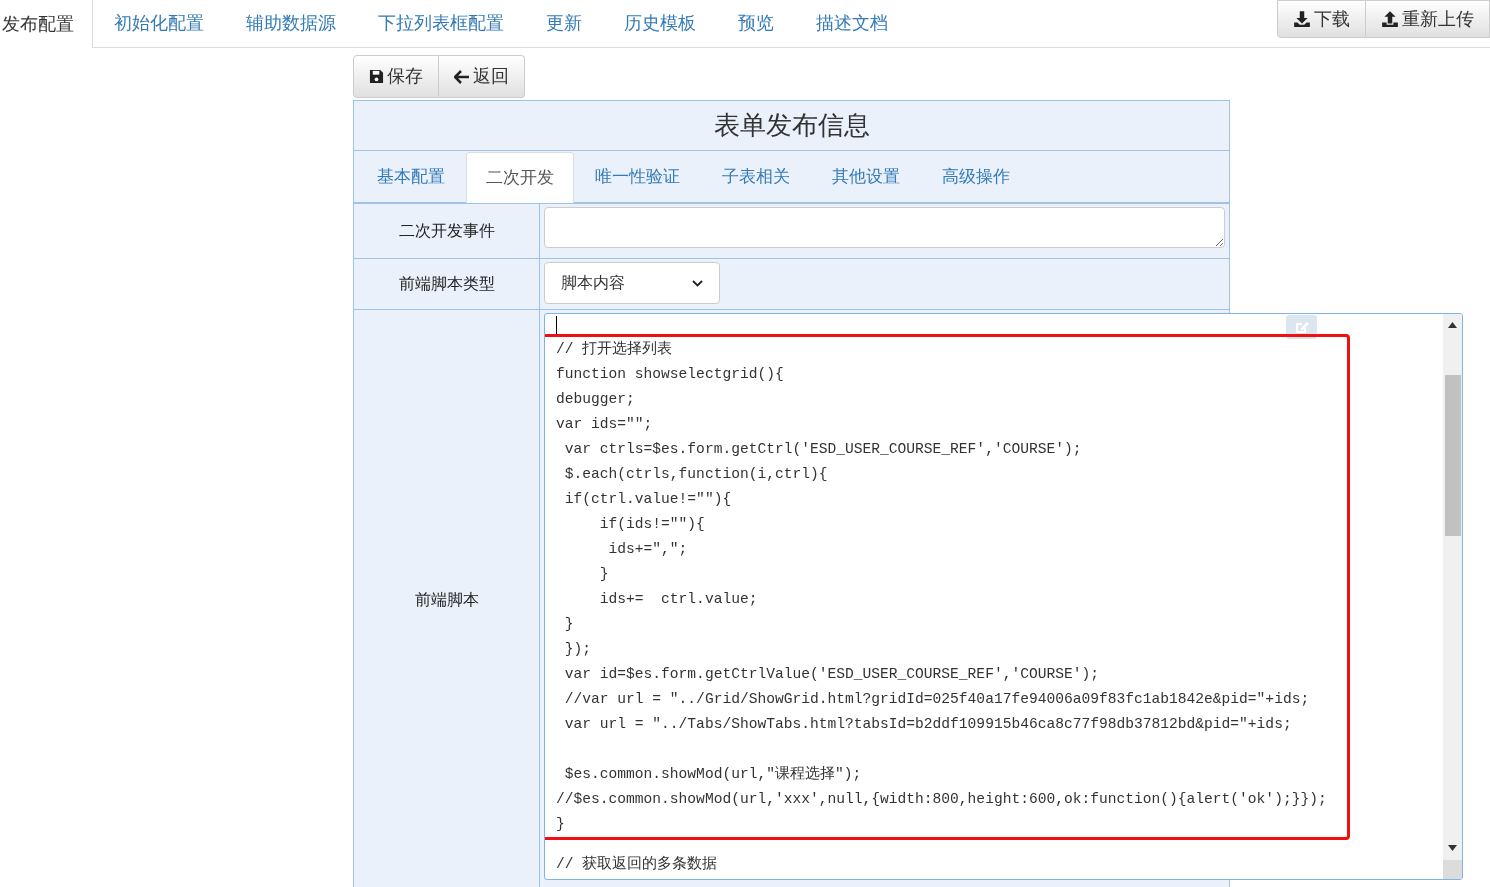 The height and width of the screenshot is (887, 1490). What do you see at coordinates (482, 76) in the screenshot?
I see `back-button: 返回` at bounding box center [482, 76].